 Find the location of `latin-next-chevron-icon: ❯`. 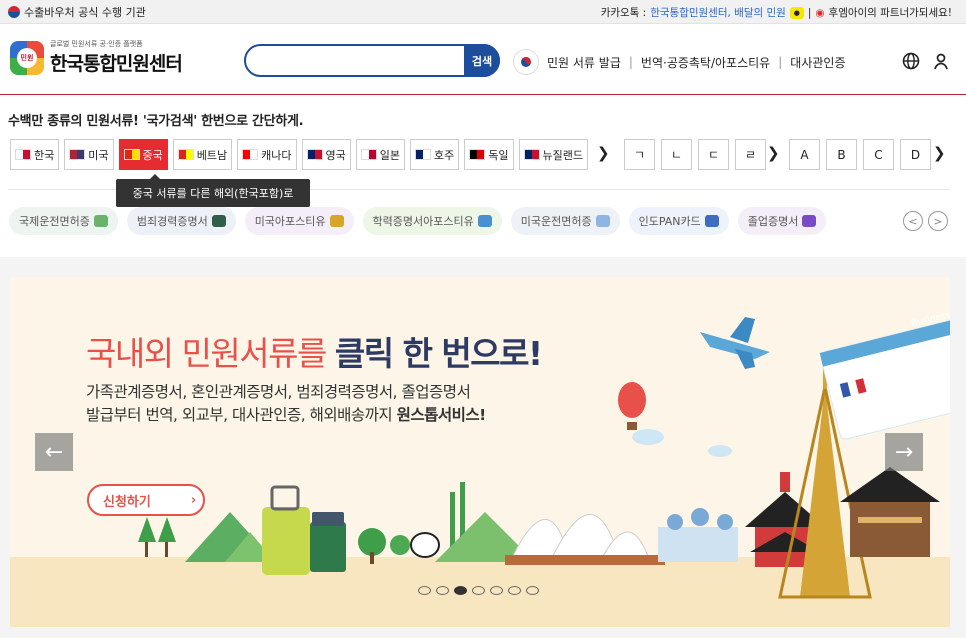

latin-next-chevron-icon: ❯ is located at coordinates (939, 153).